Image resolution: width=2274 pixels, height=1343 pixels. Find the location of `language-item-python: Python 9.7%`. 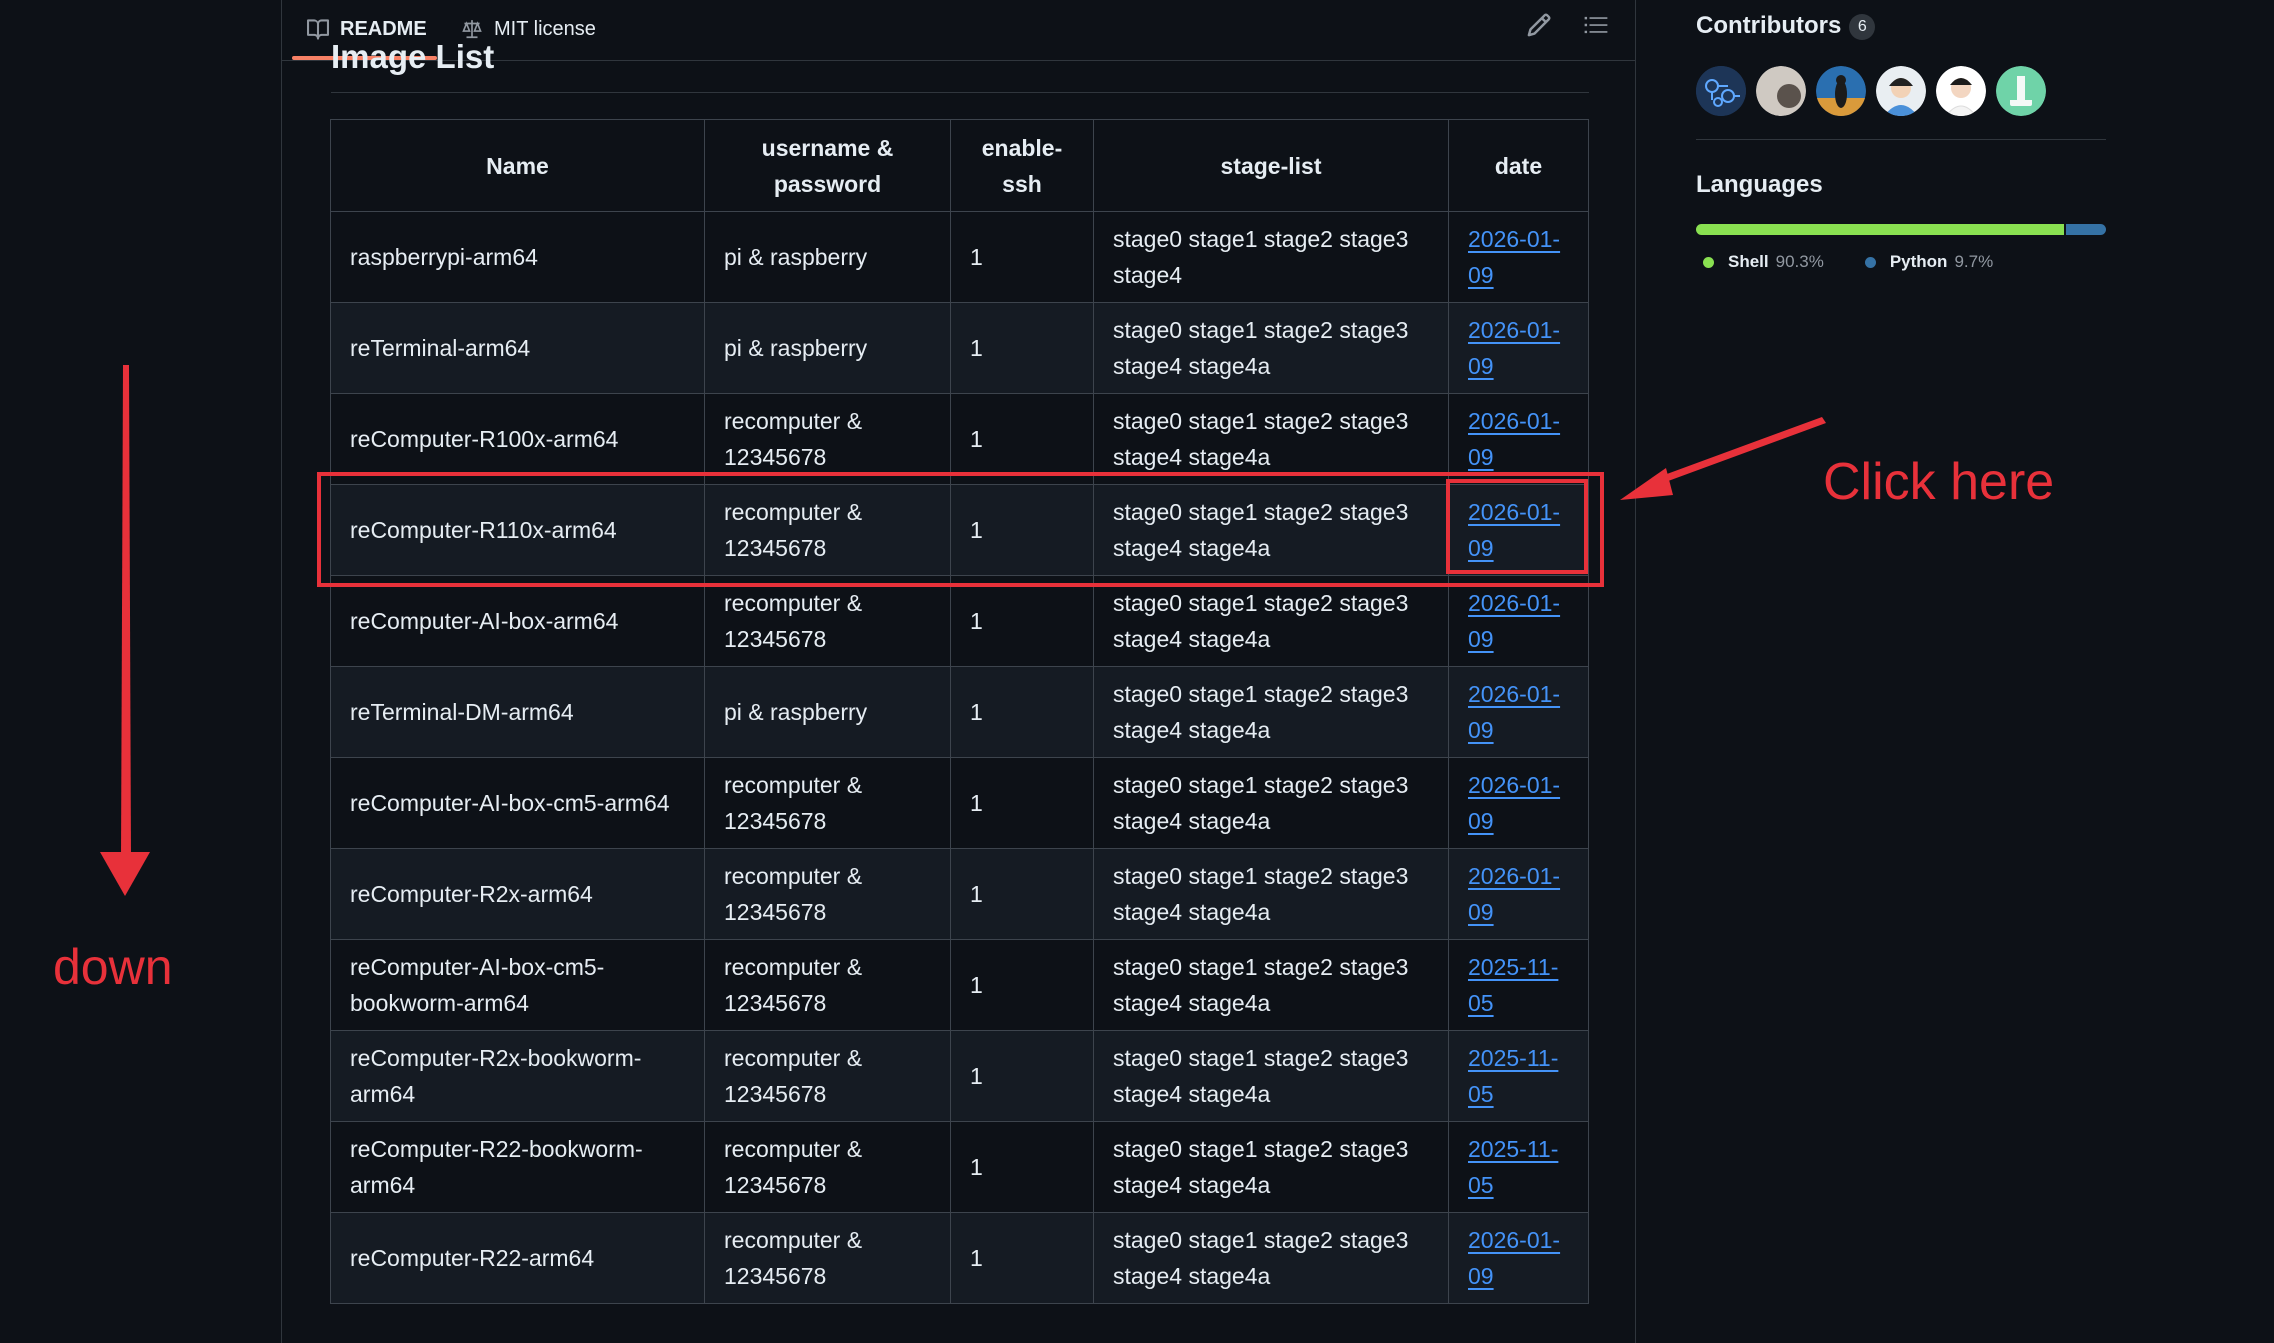

language-item-python: Python 9.7% is located at coordinates (1925, 262).